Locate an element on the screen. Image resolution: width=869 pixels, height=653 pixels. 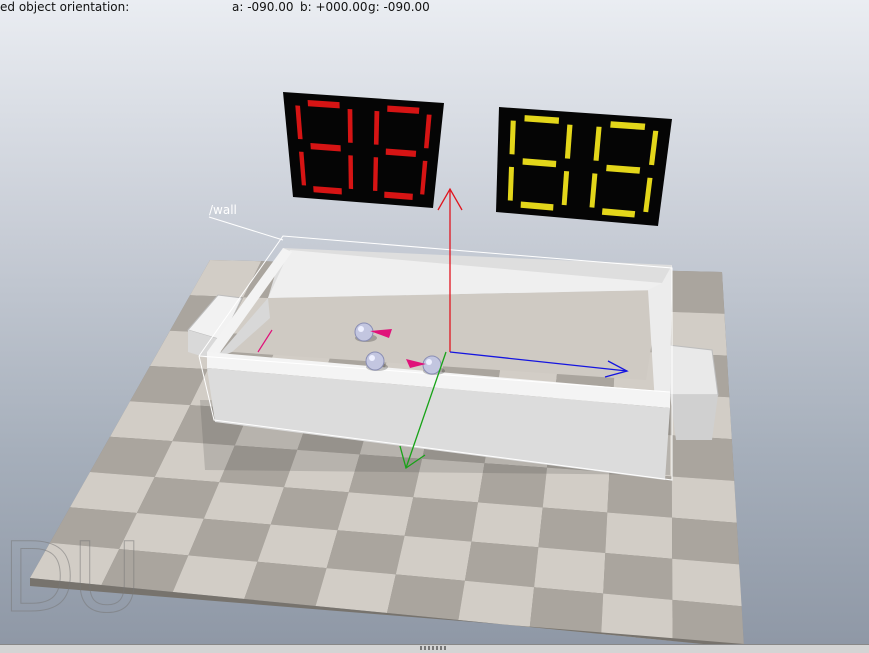
orientation-alpha: a: -090.00 is located at coordinates (263, 7).